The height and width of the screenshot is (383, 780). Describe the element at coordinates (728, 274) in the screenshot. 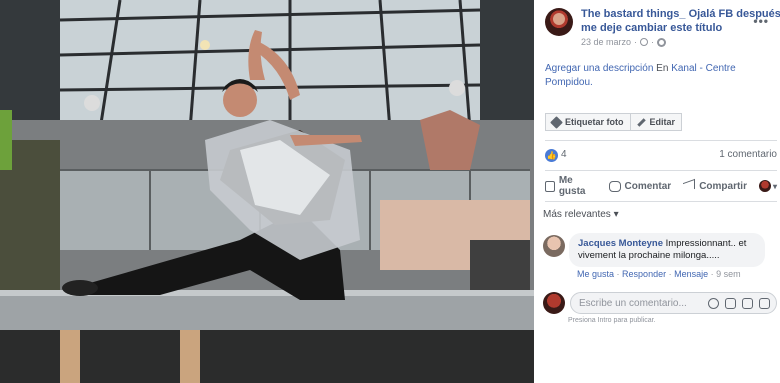

I see `comment-time: 9 sem` at that location.